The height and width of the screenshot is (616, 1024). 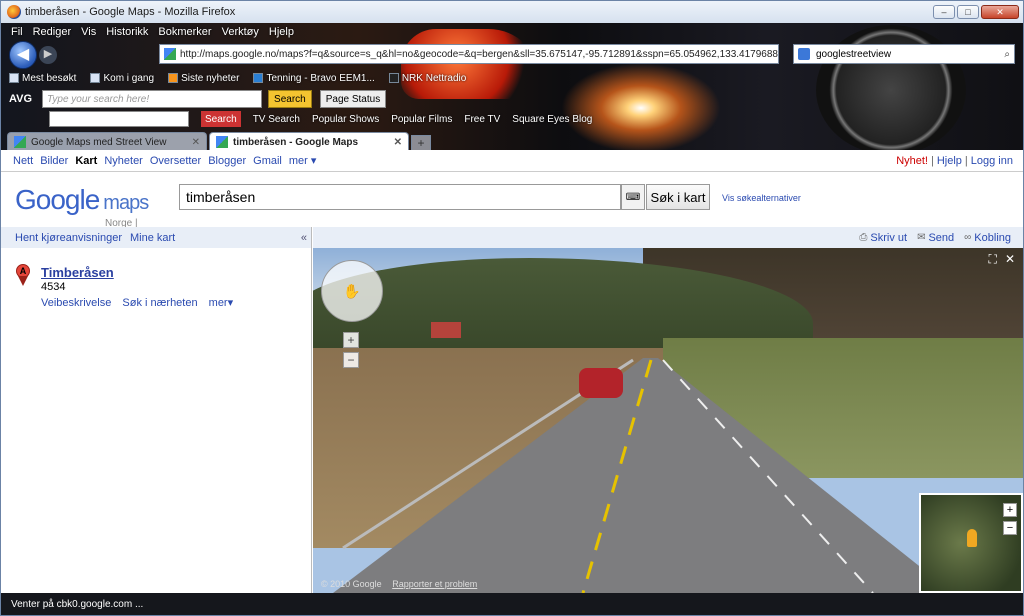 I want to click on menu-edit: Rediger, so click(x=52, y=32).